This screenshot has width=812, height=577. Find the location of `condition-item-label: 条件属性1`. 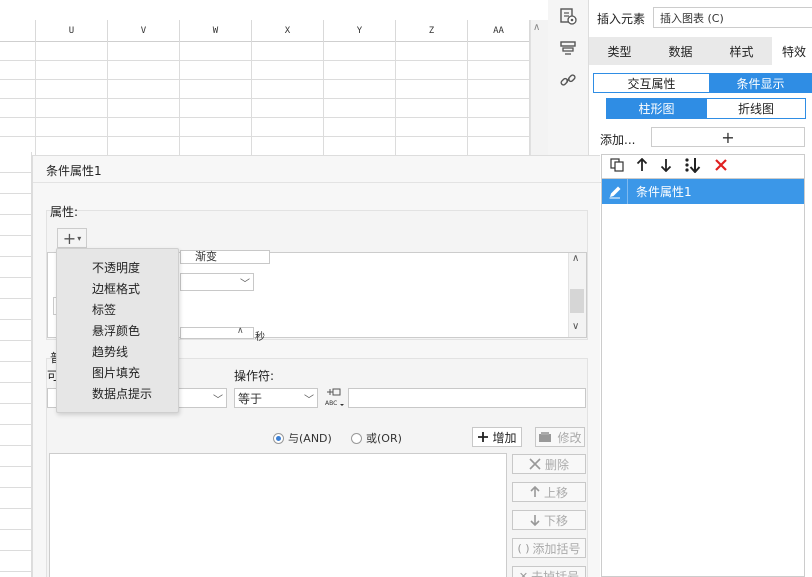

condition-item-label: 条件属性1 is located at coordinates (664, 192).